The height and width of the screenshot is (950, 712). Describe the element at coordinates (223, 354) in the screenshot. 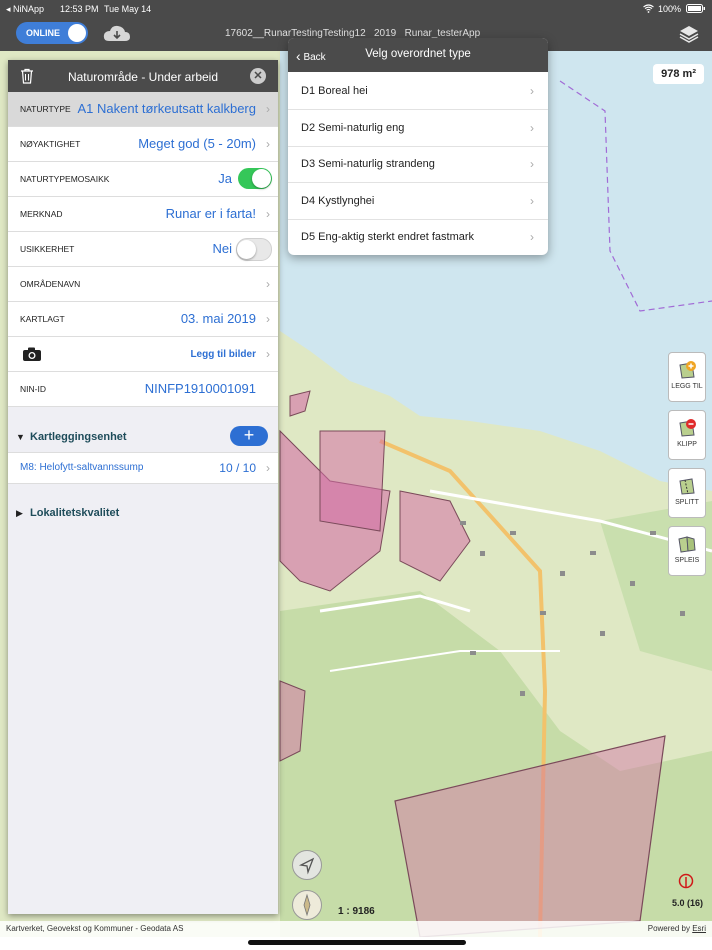

I see `add-photos-link: Legg til bilder` at that location.